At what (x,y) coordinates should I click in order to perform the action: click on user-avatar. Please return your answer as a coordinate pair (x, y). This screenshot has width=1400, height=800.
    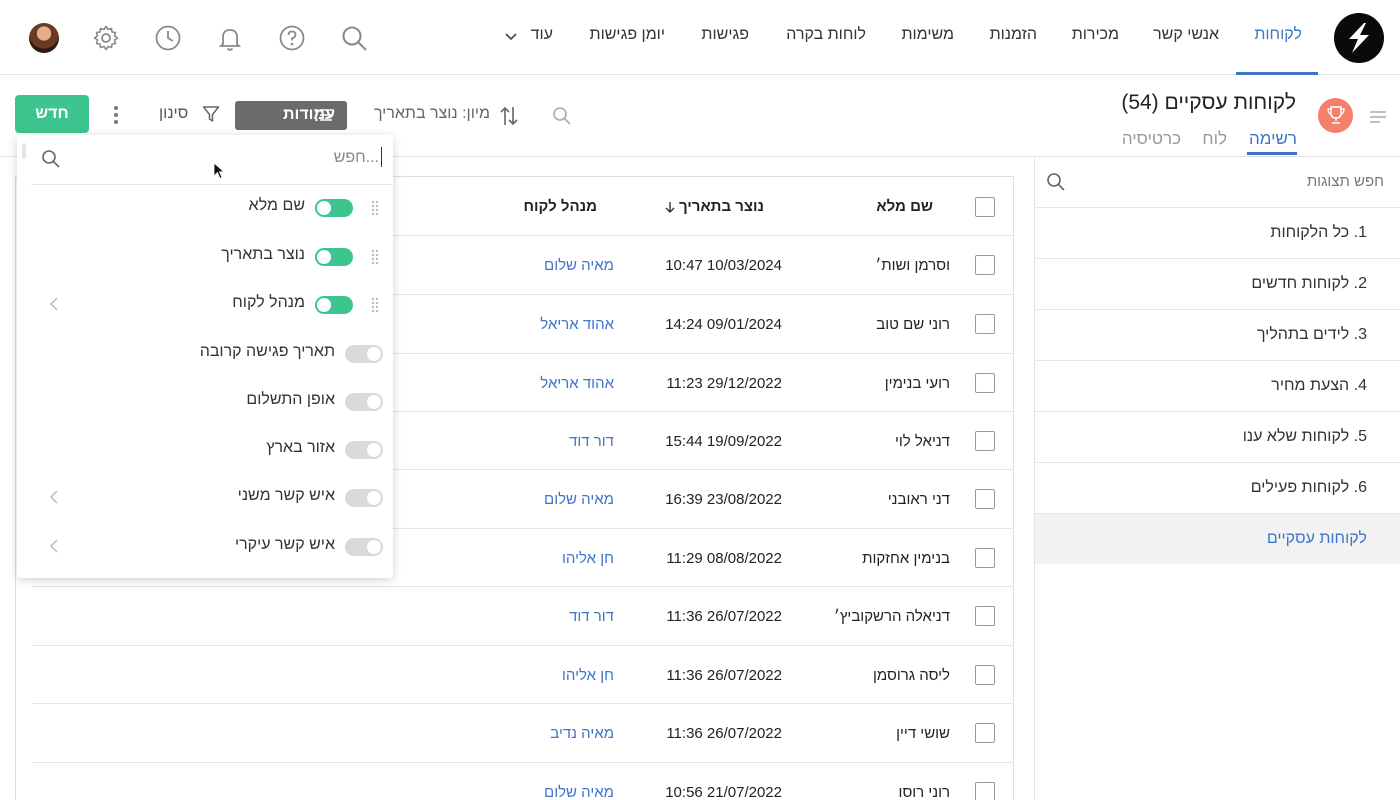
    Looking at the image, I should click on (44, 38).